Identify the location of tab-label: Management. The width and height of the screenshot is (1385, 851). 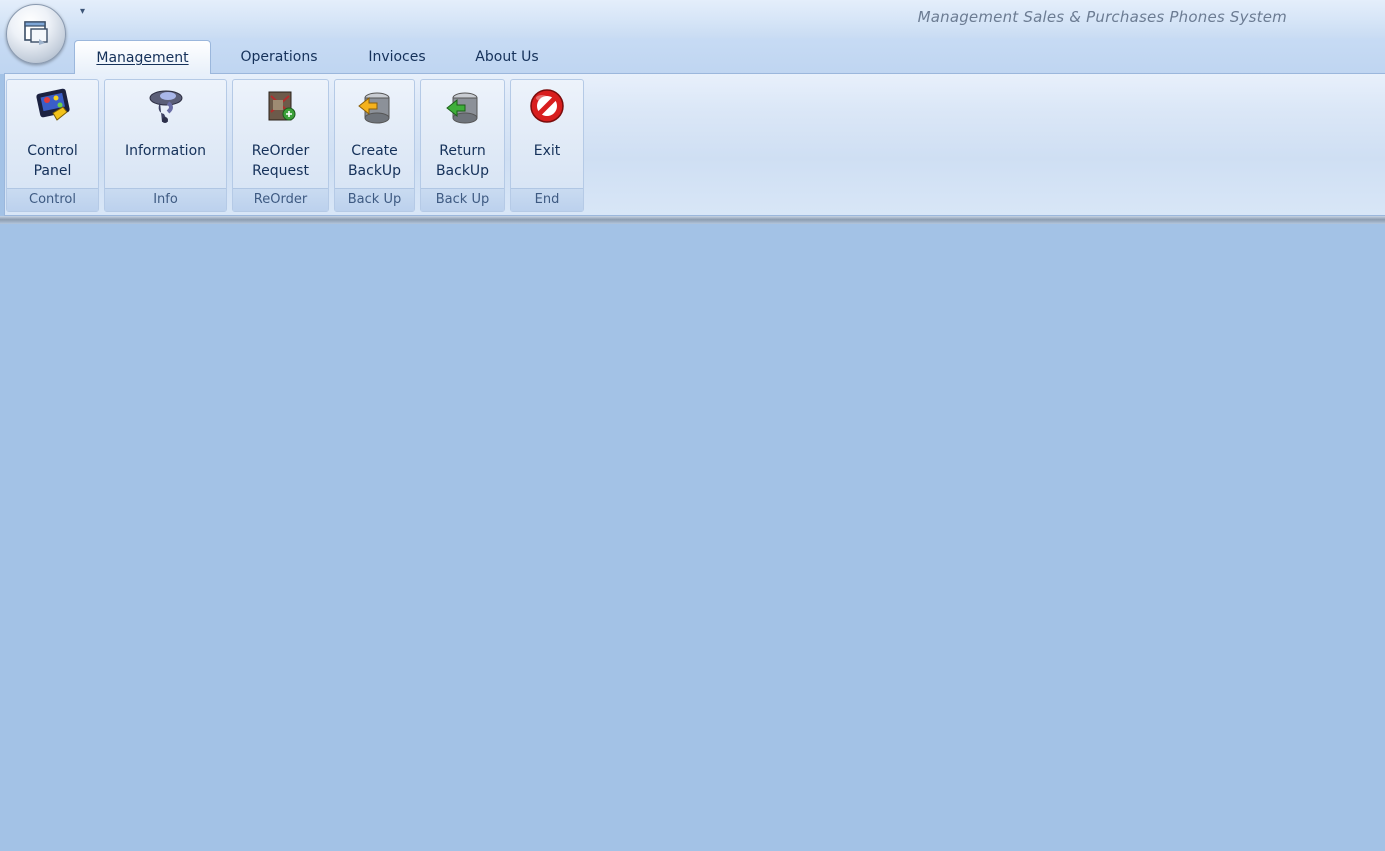
(142, 57).